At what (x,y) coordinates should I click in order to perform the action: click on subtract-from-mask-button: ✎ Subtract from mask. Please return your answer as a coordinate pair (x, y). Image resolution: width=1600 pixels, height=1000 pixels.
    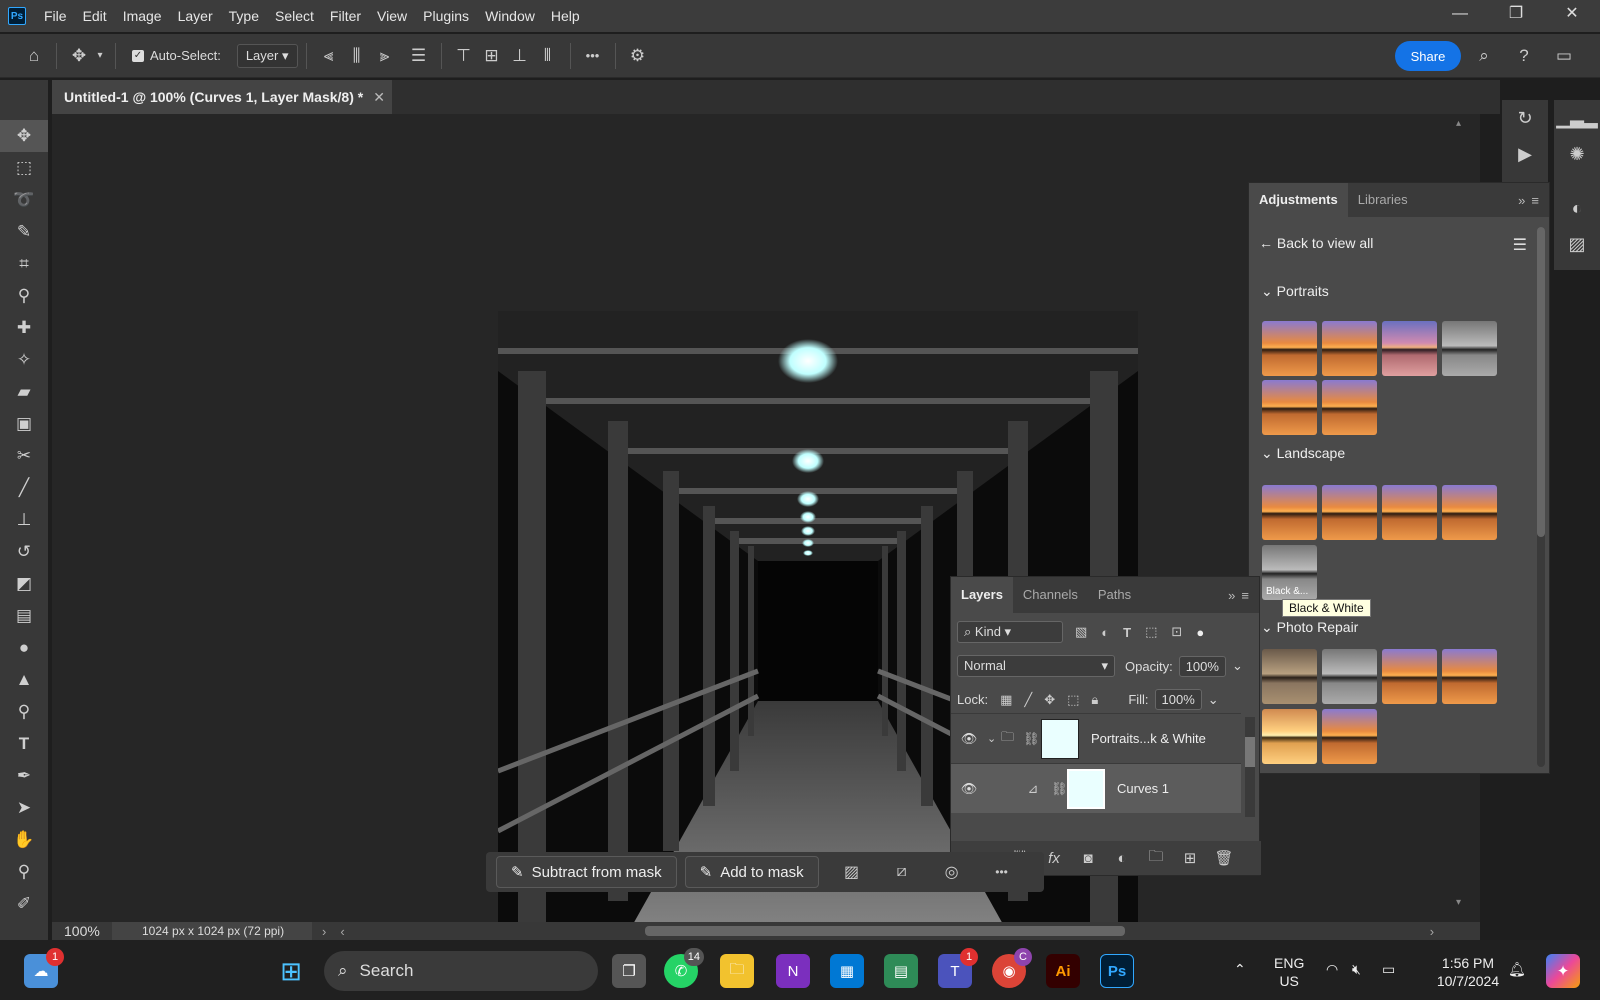
    Looking at the image, I should click on (586, 872).